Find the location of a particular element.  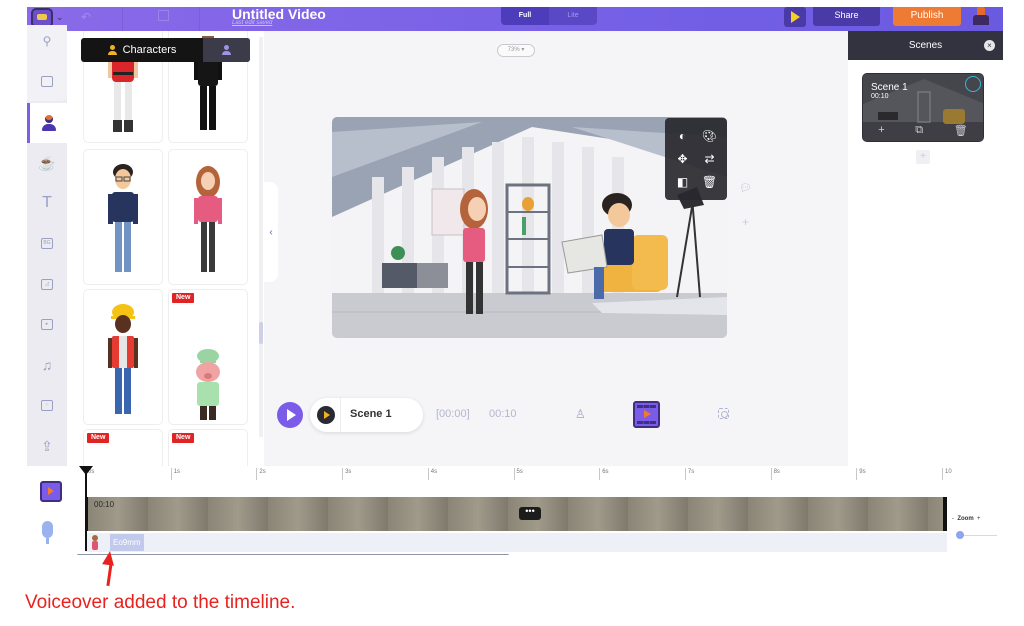

panel-tabs: Characters is located at coordinates (165, 50).